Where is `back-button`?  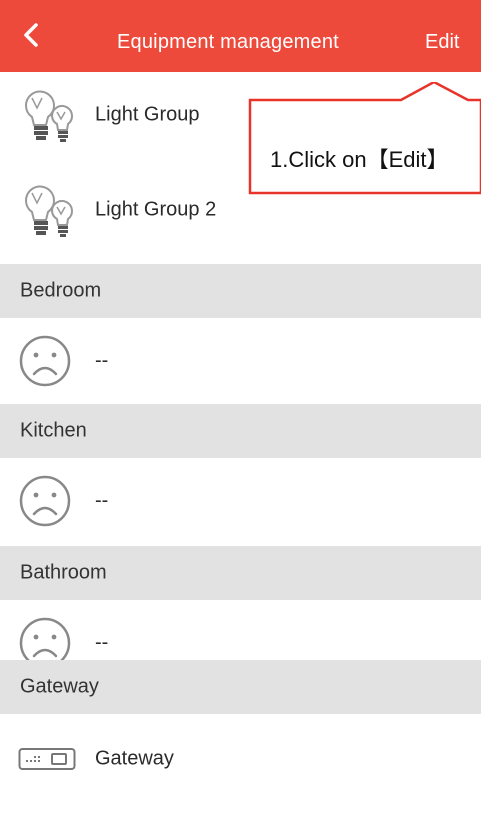
back-button is located at coordinates (31, 35).